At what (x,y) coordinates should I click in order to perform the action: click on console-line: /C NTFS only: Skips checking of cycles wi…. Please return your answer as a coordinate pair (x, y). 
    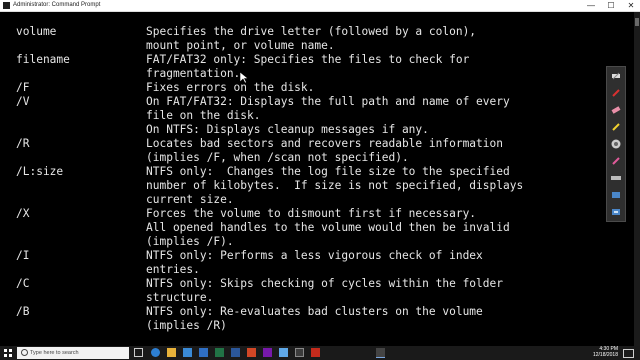
    Looking at the image, I should click on (259, 284).